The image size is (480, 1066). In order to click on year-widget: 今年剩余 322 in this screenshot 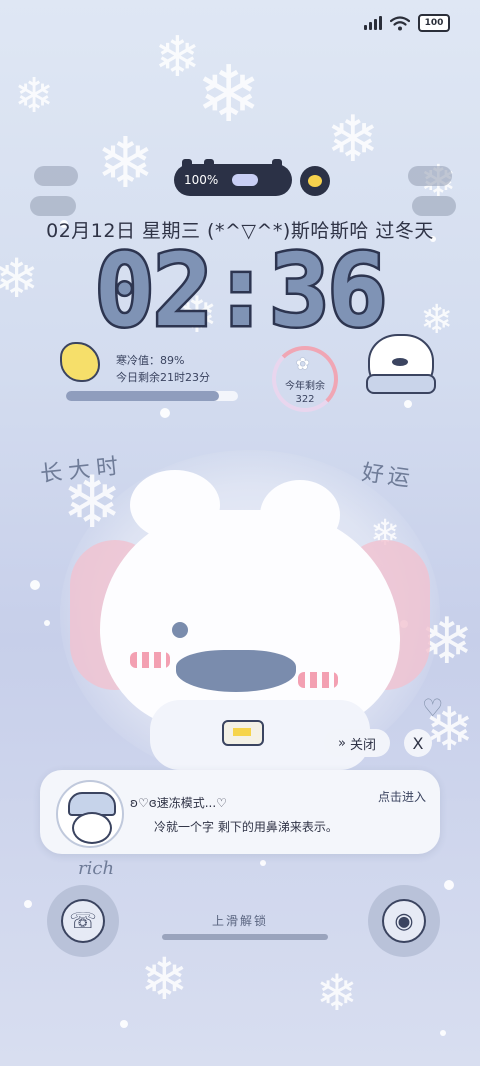, I will do `click(305, 393)`.